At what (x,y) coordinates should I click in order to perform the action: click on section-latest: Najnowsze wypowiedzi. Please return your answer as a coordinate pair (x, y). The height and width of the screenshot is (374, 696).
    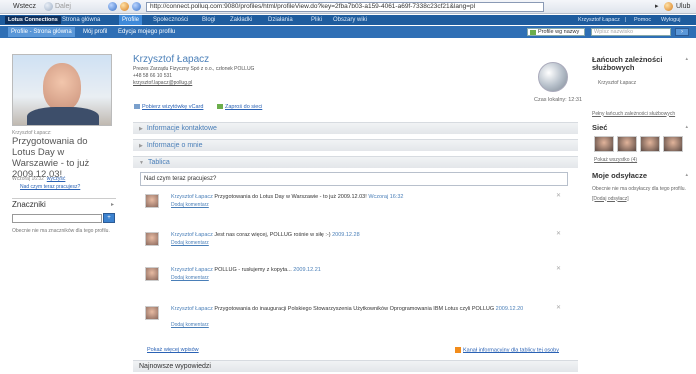
    Looking at the image, I should click on (355, 366).